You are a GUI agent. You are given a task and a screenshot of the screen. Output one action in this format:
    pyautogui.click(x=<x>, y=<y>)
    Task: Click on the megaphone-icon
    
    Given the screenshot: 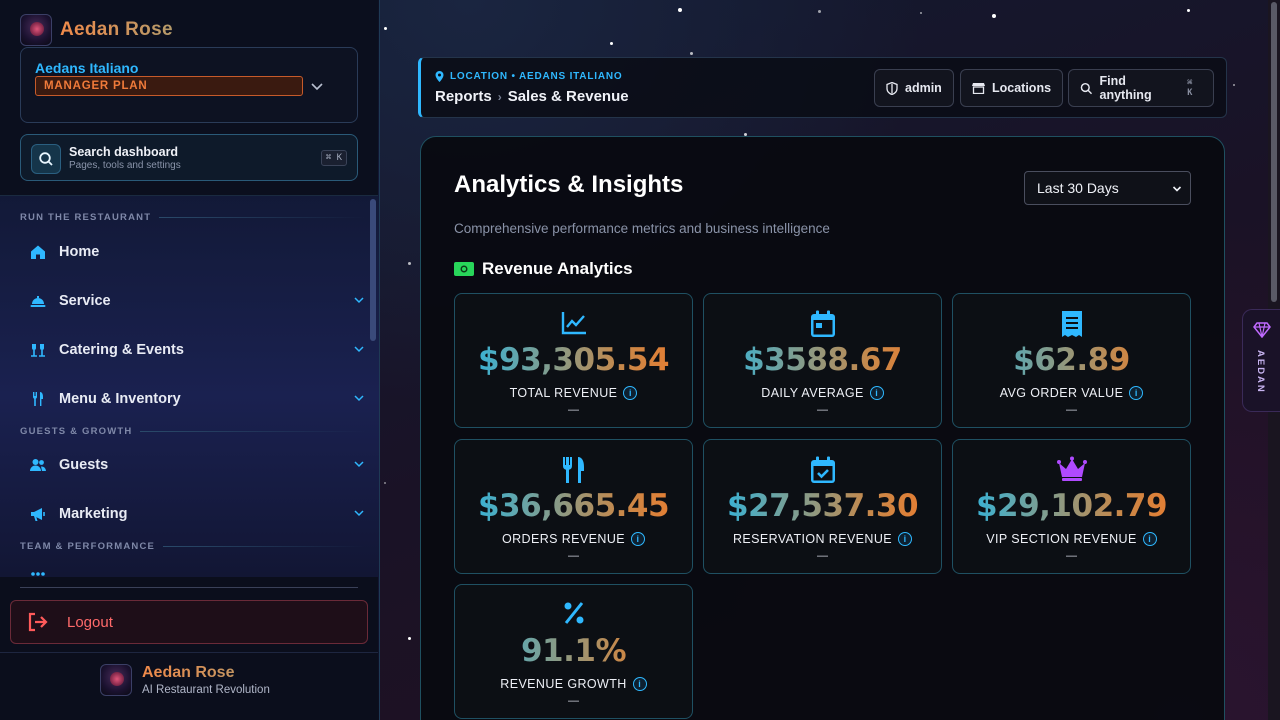 What is the action you would take?
    pyautogui.click(x=38, y=514)
    